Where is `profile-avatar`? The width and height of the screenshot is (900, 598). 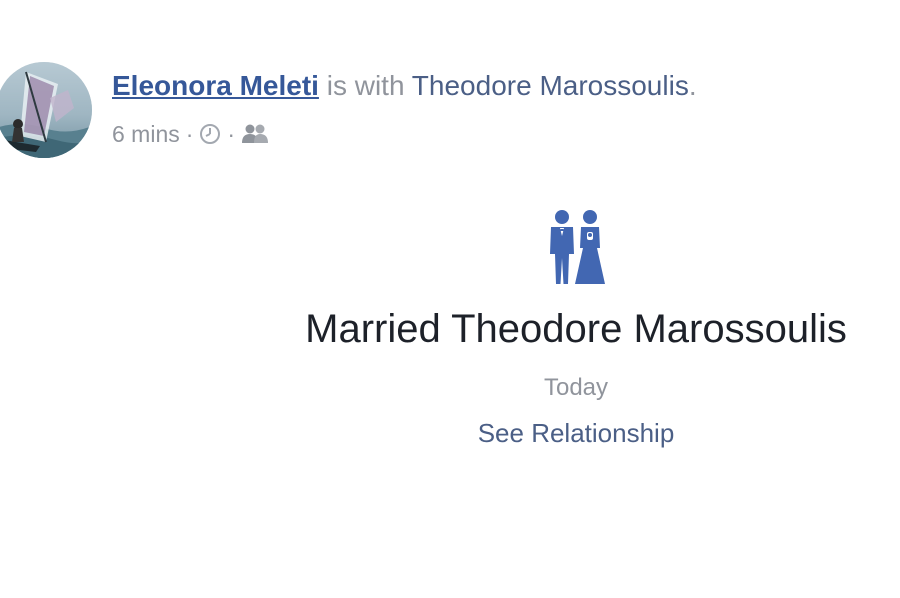 profile-avatar is located at coordinates (46, 110).